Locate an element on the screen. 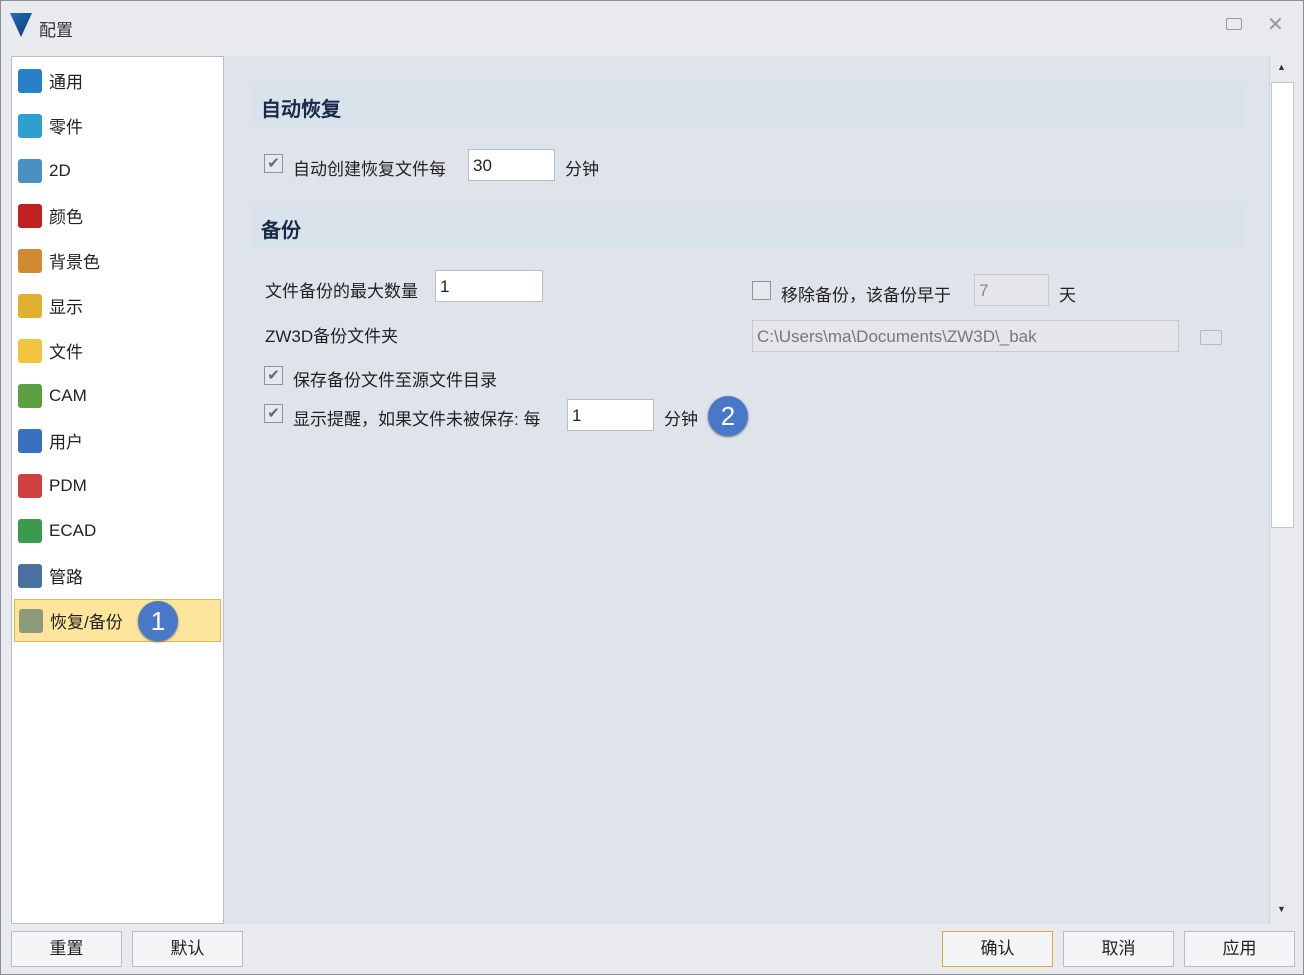 The width and height of the screenshot is (1304, 975). sidebar-item: 管路 is located at coordinates (117, 575).